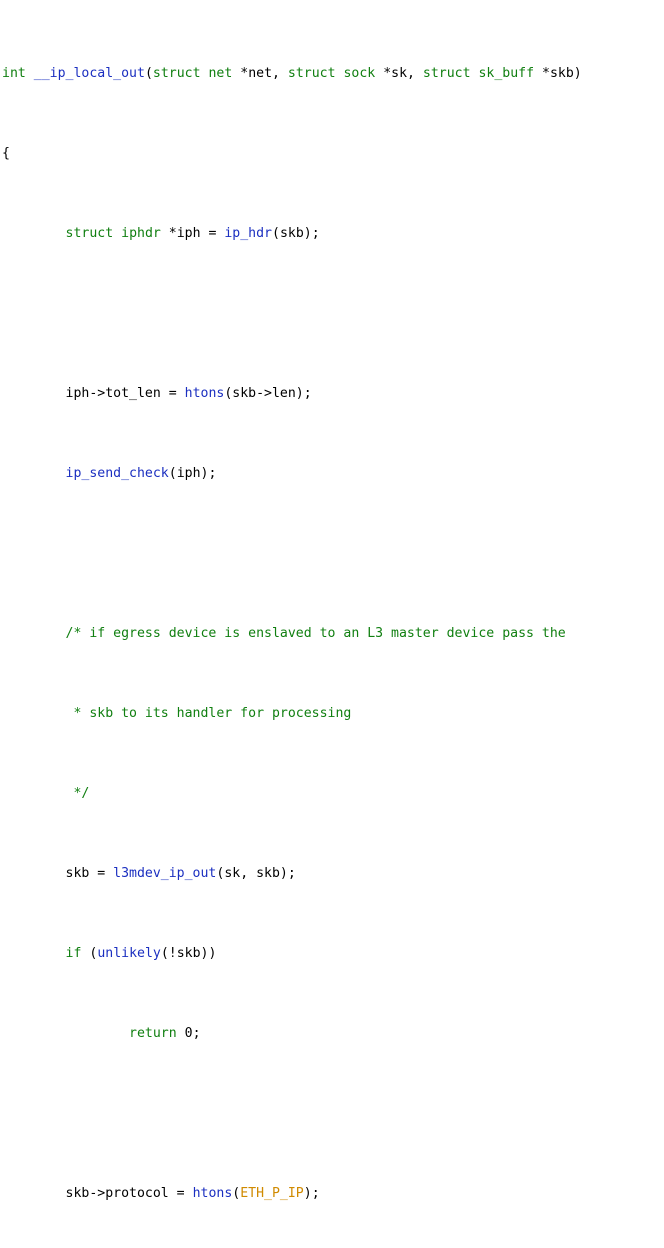  I want to click on code-line: ip_send_check(iph);, so click(141, 473).